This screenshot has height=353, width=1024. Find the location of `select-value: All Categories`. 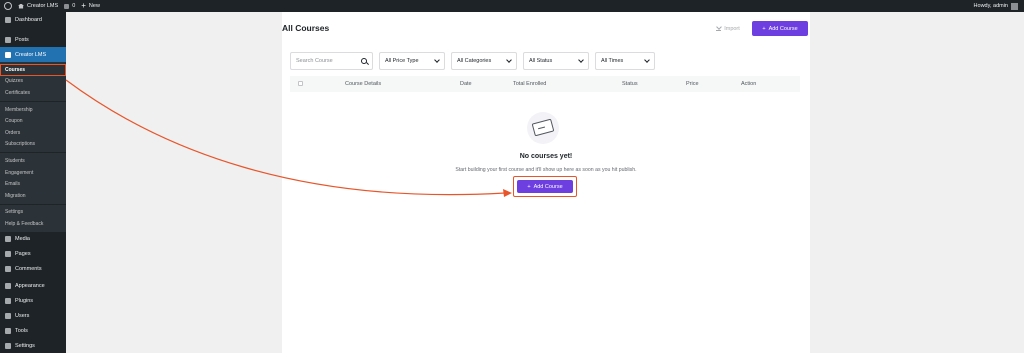

select-value: All Categories is located at coordinates (474, 61).